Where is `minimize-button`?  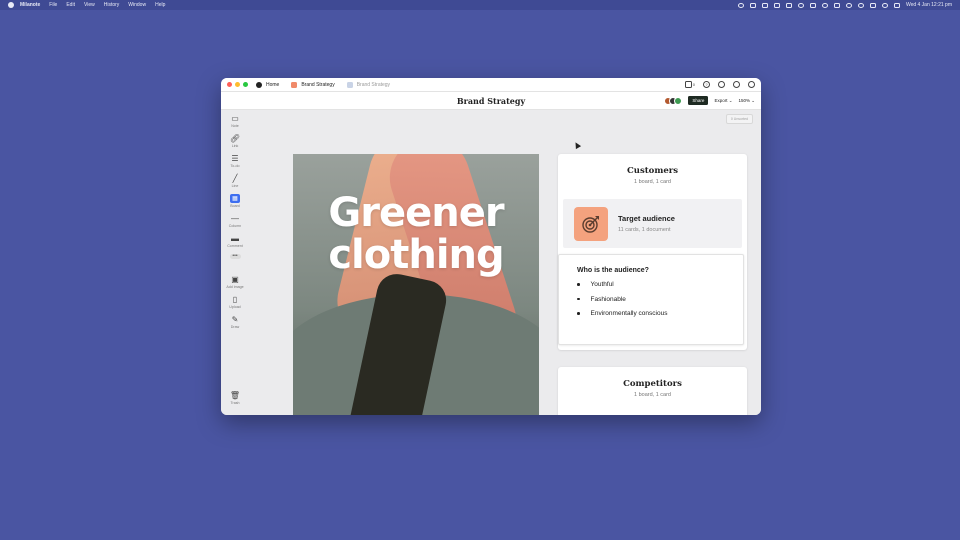 minimize-button is located at coordinates (237, 84).